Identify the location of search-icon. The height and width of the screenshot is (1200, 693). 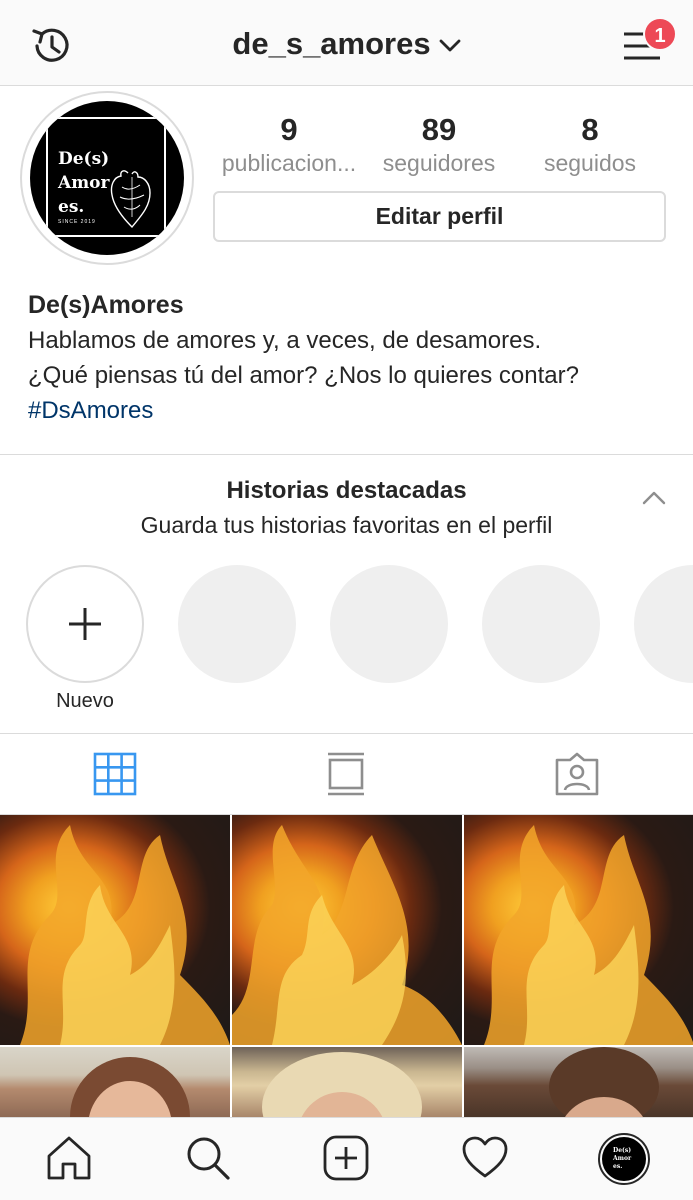
(208, 1158).